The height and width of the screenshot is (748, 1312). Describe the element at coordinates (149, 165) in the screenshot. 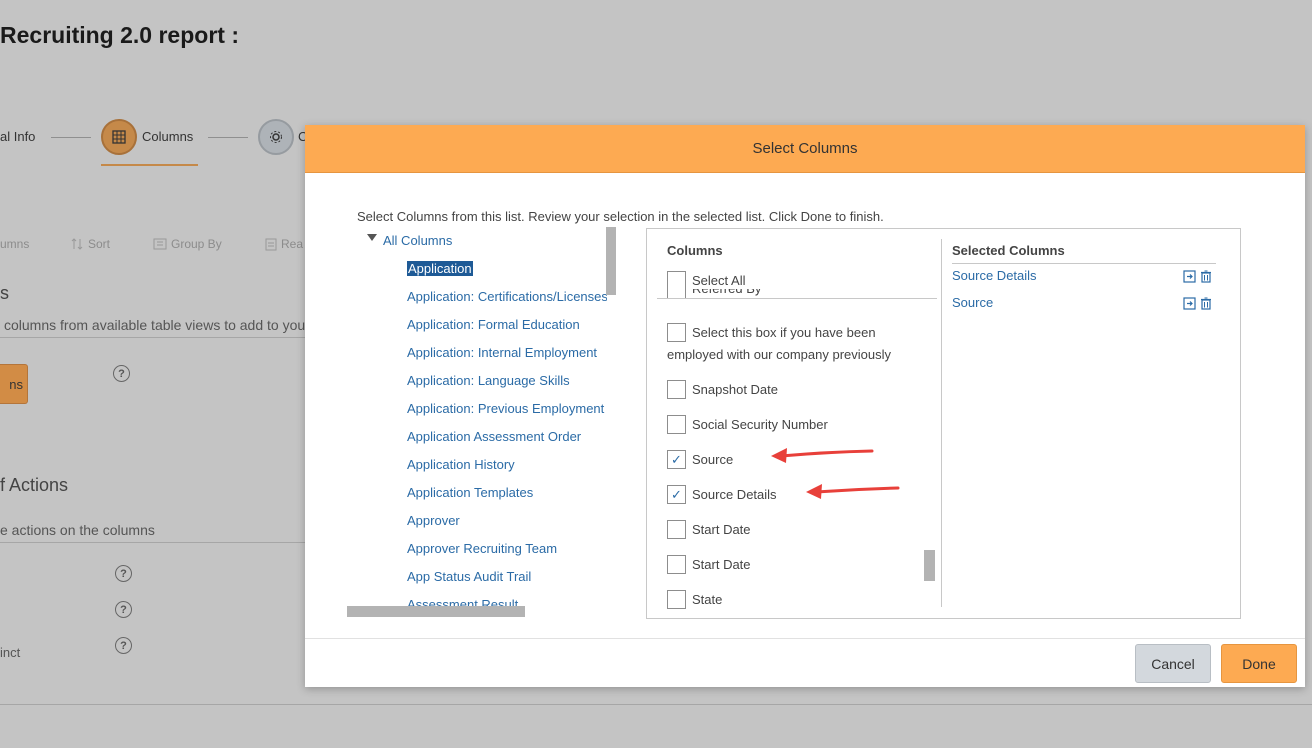

I see `step-active-underline` at that location.